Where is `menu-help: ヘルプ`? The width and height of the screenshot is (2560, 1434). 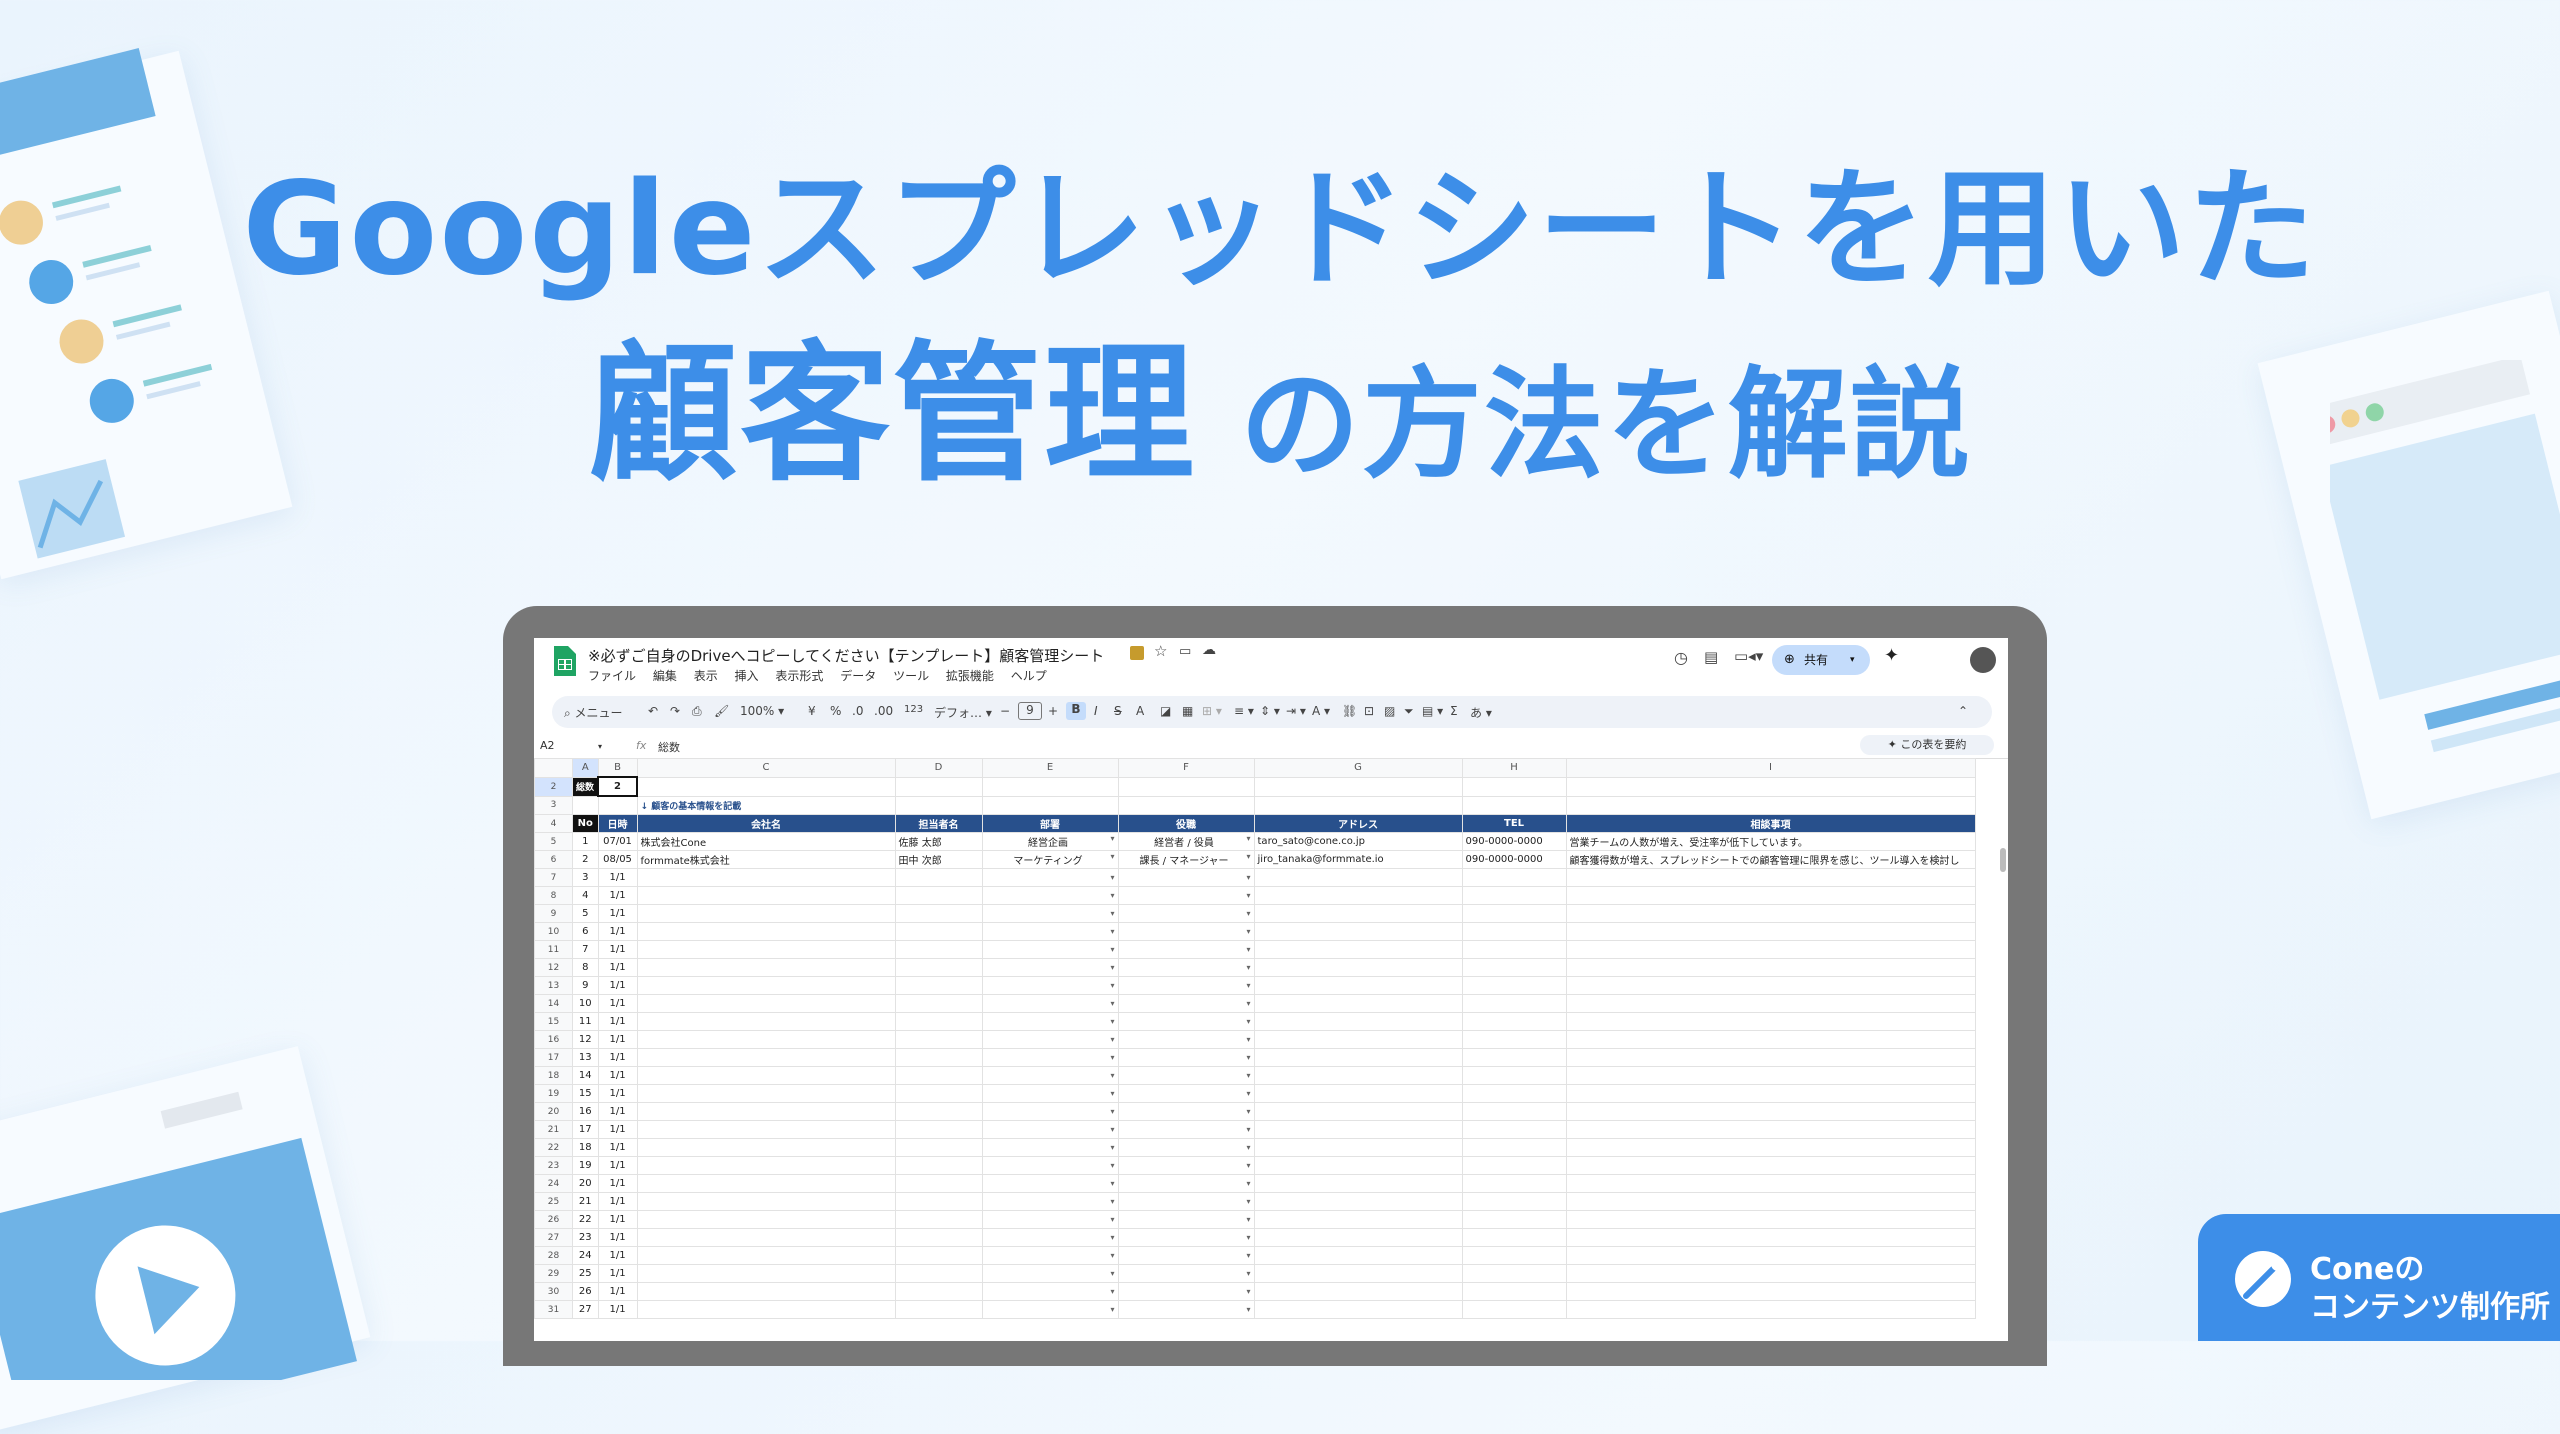 menu-help: ヘルプ is located at coordinates (1029, 676).